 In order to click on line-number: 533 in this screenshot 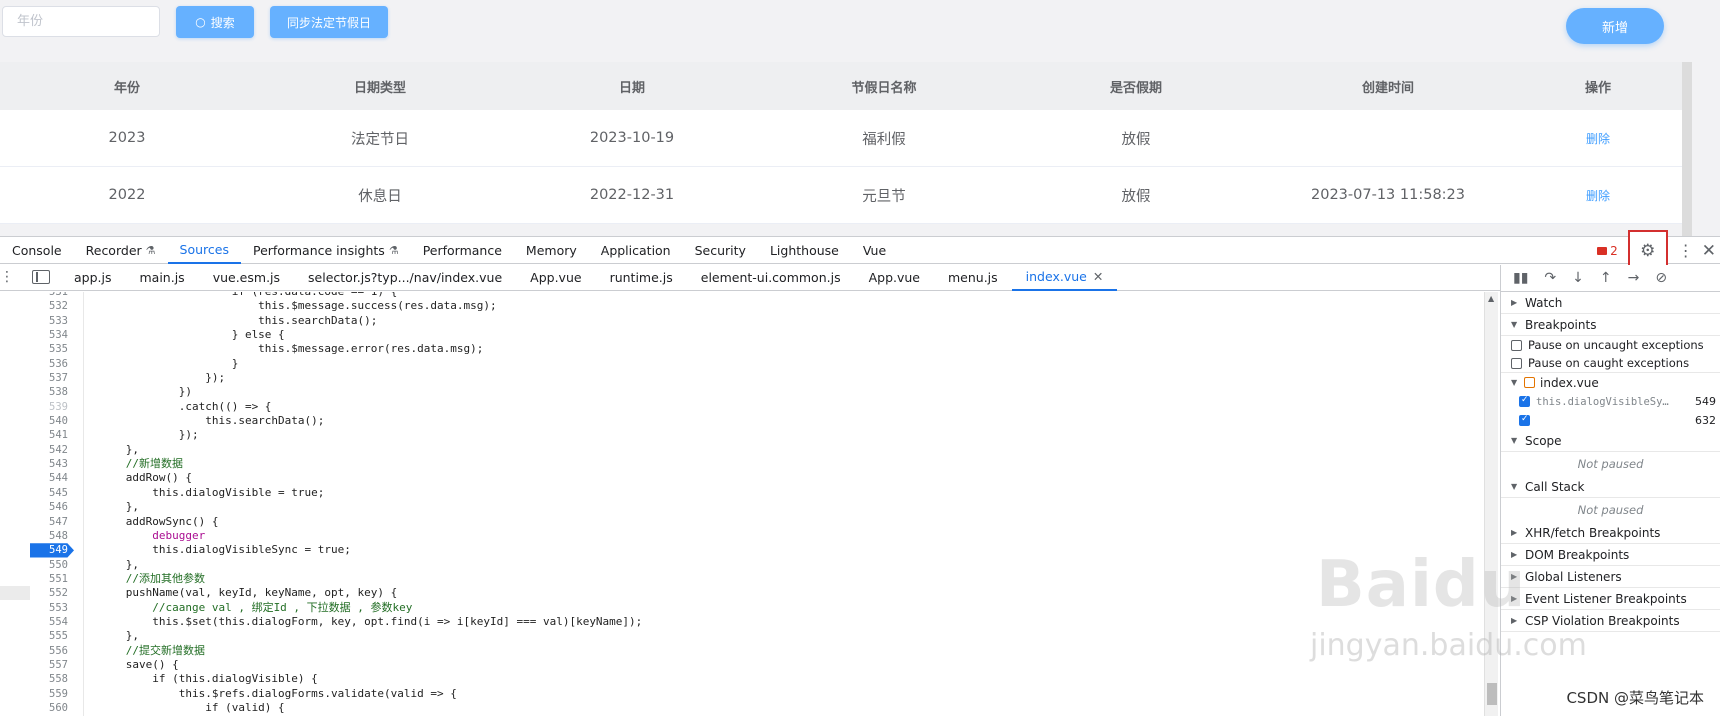, I will do `click(34, 321)`.